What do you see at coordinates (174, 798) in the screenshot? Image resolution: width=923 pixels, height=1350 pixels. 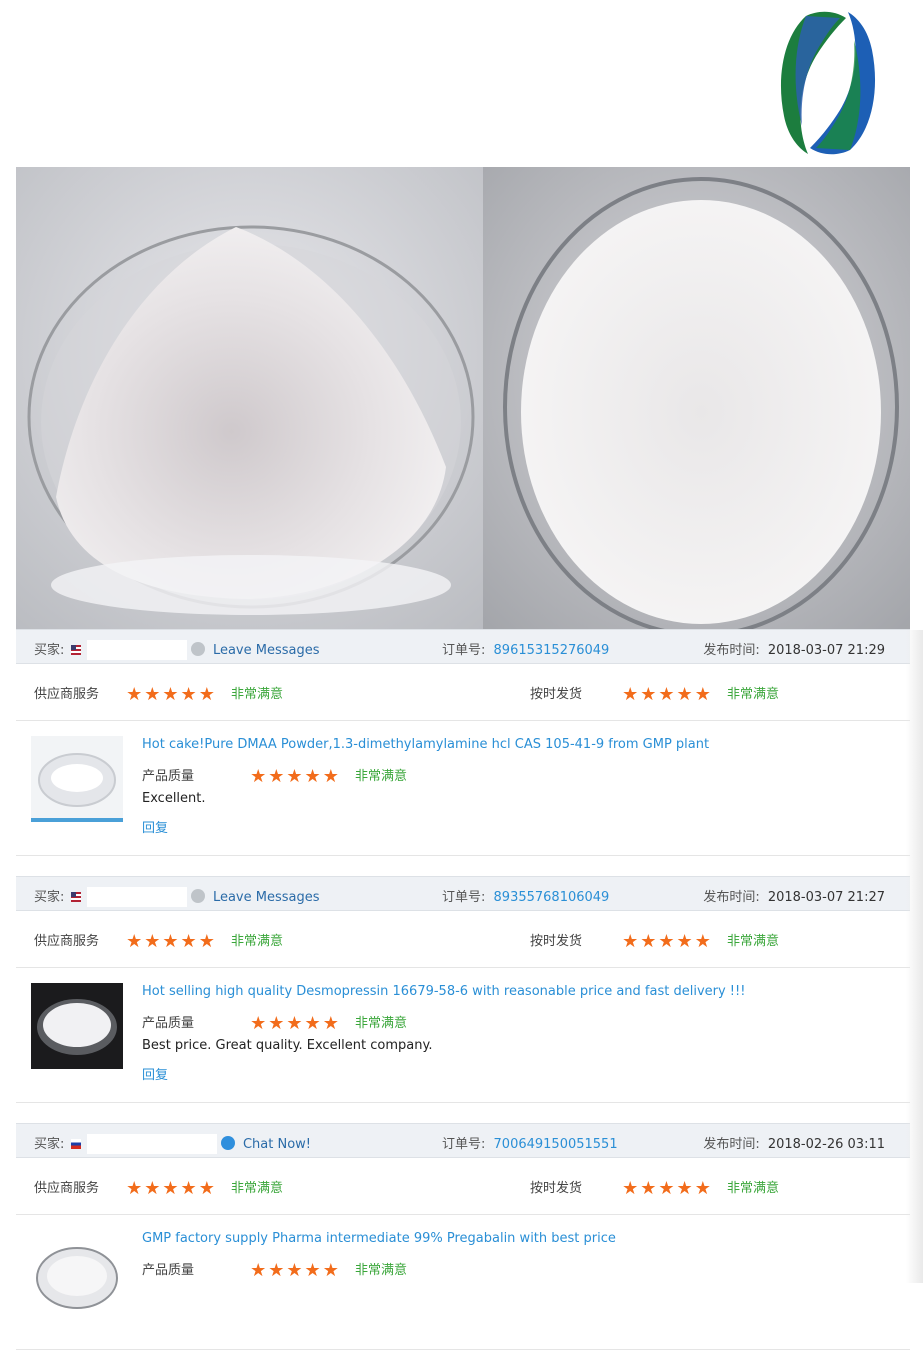 I see `review-comment: Excellent.` at bounding box center [174, 798].